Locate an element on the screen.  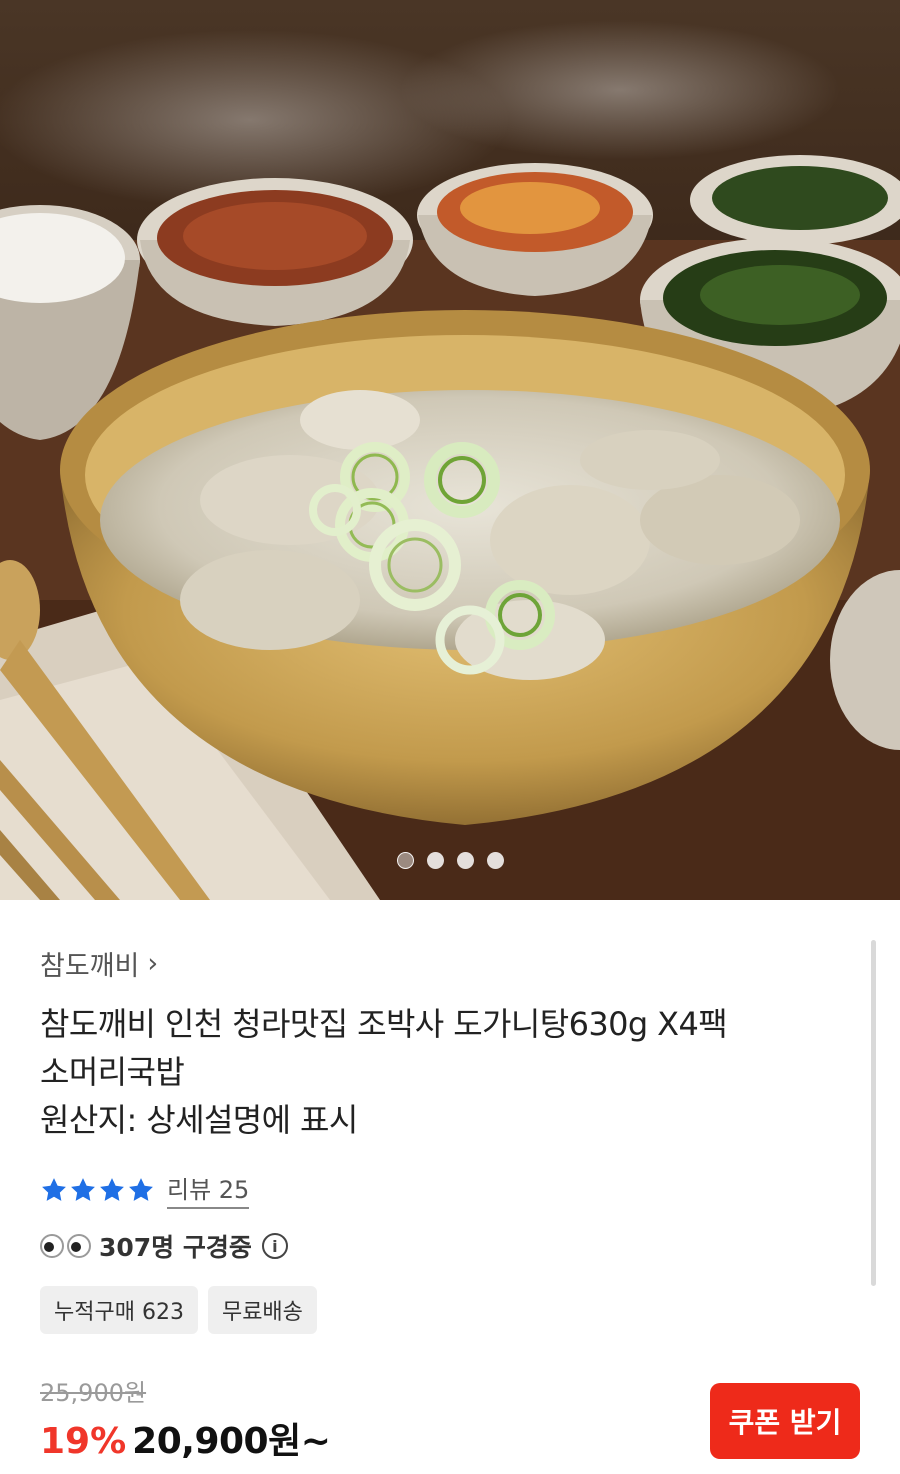
rating-row: 리뷰 25 is located at coordinates (145, 1189).